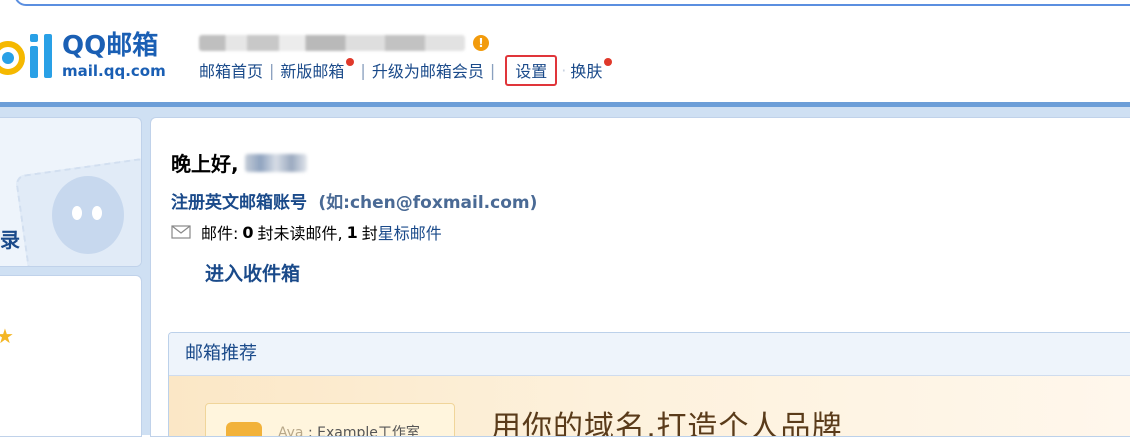 Image resolution: width=1130 pixels, height=437 pixels. I want to click on star-count: 1, so click(352, 232).